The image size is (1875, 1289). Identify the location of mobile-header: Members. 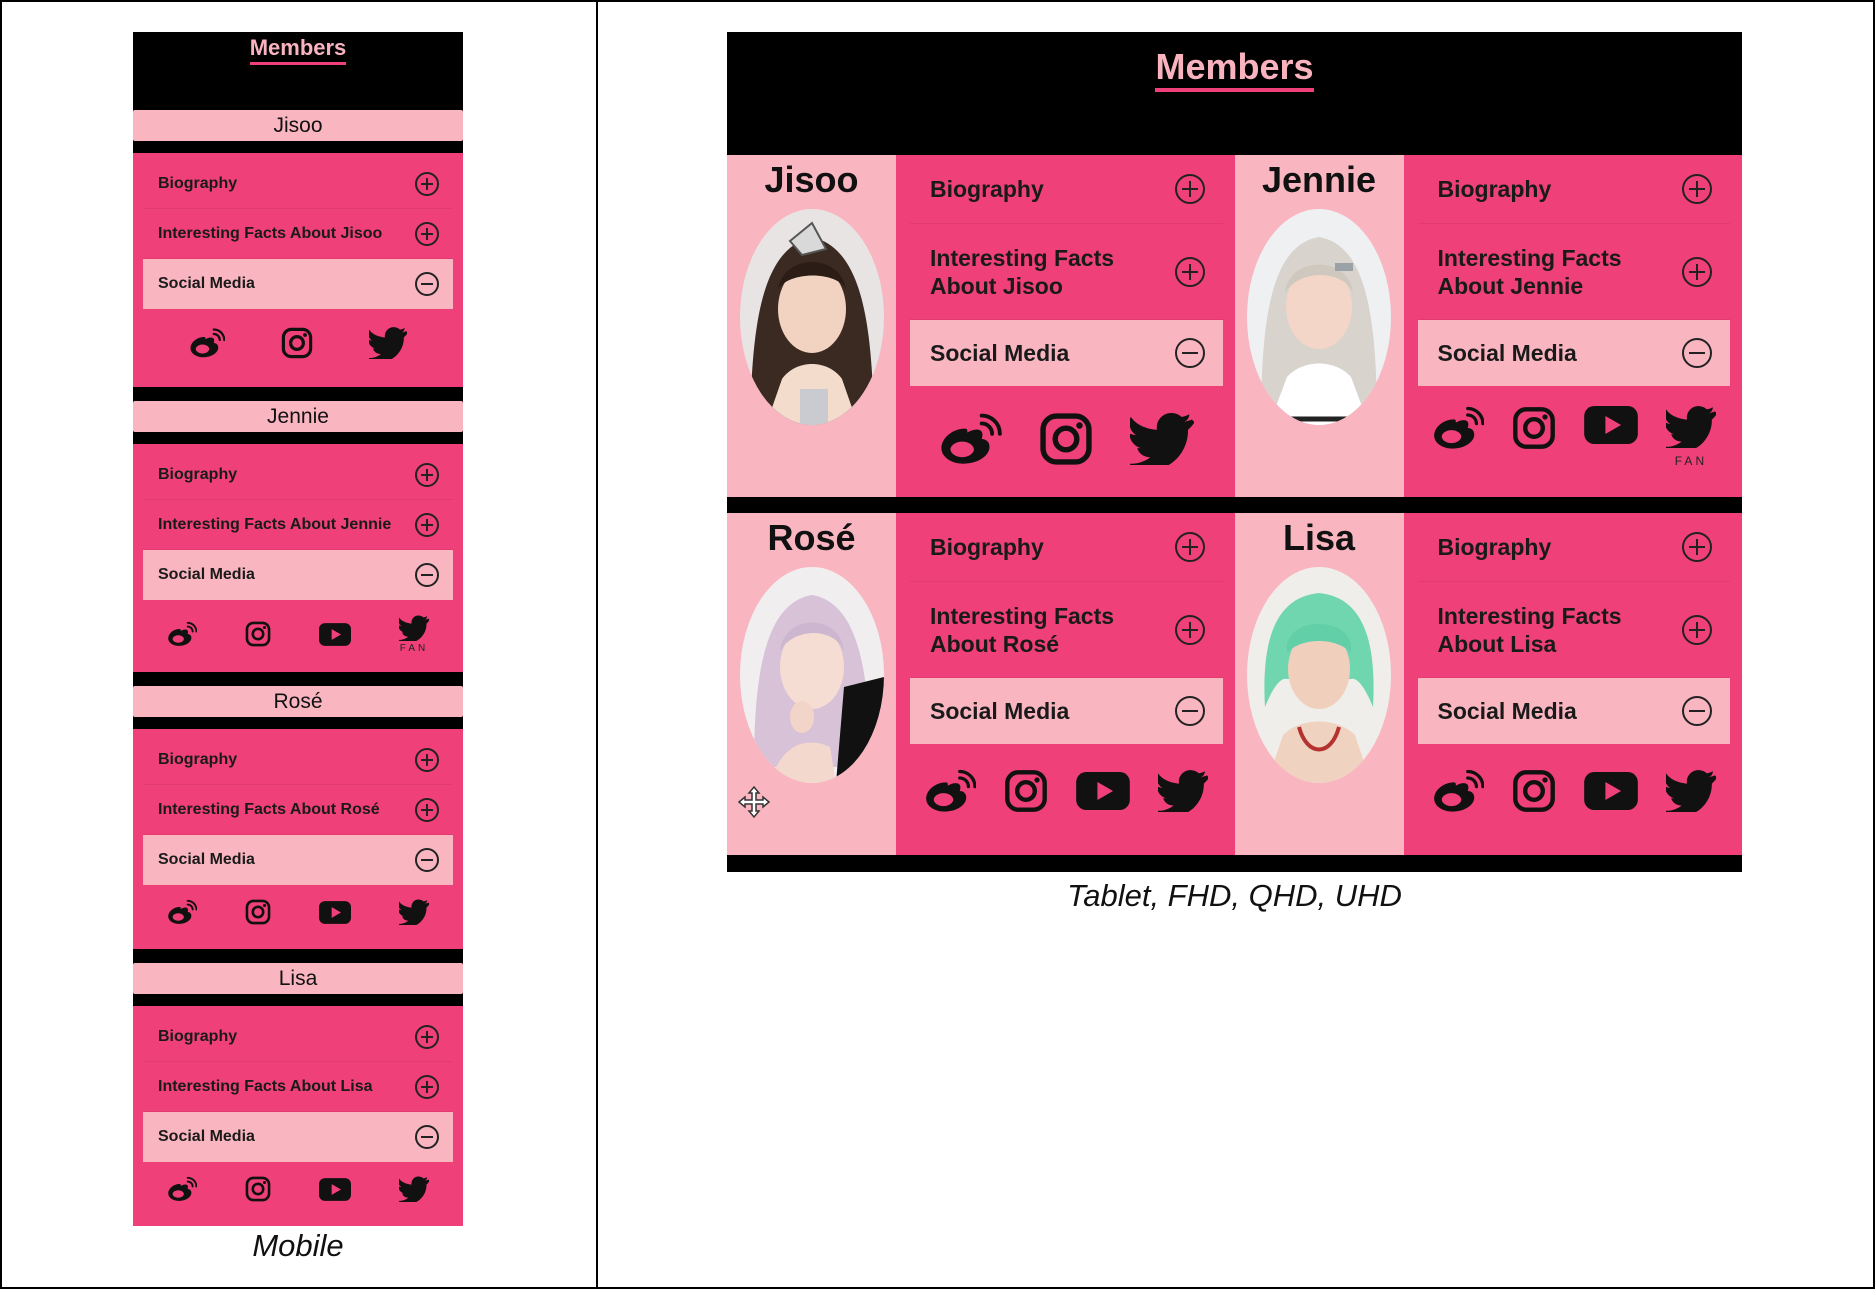
(298, 71).